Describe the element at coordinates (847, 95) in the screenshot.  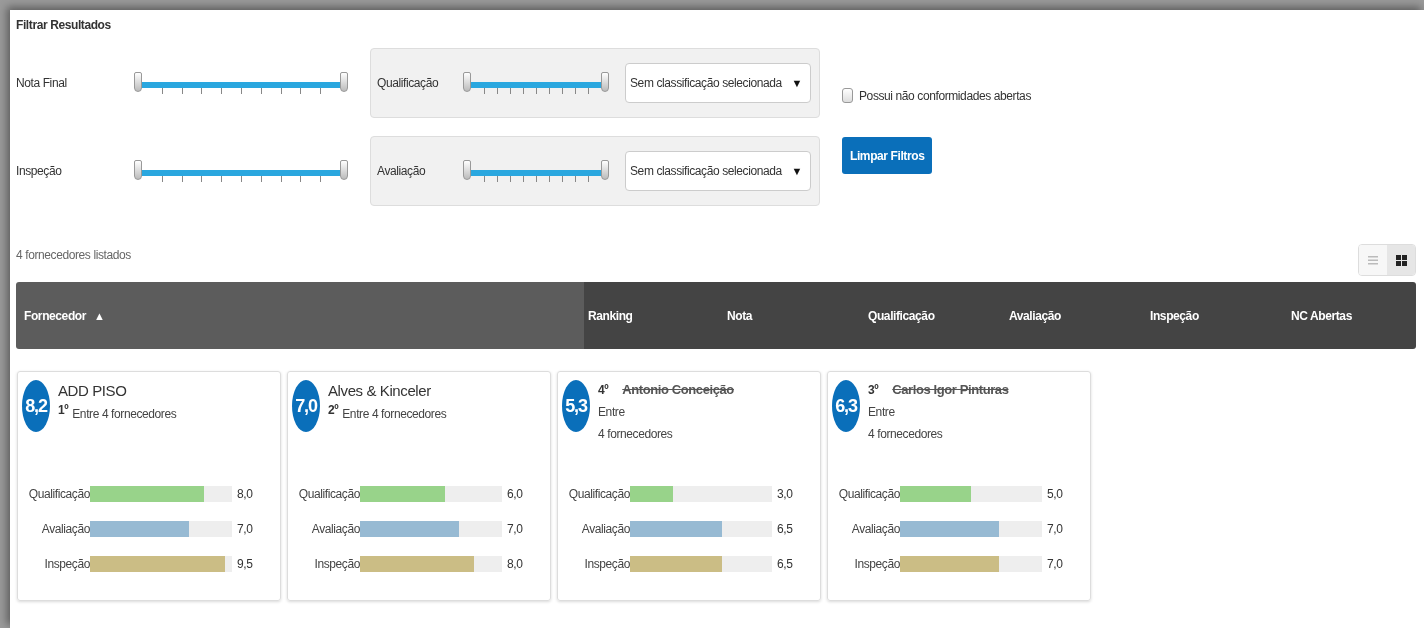
I see `checkbox` at that location.